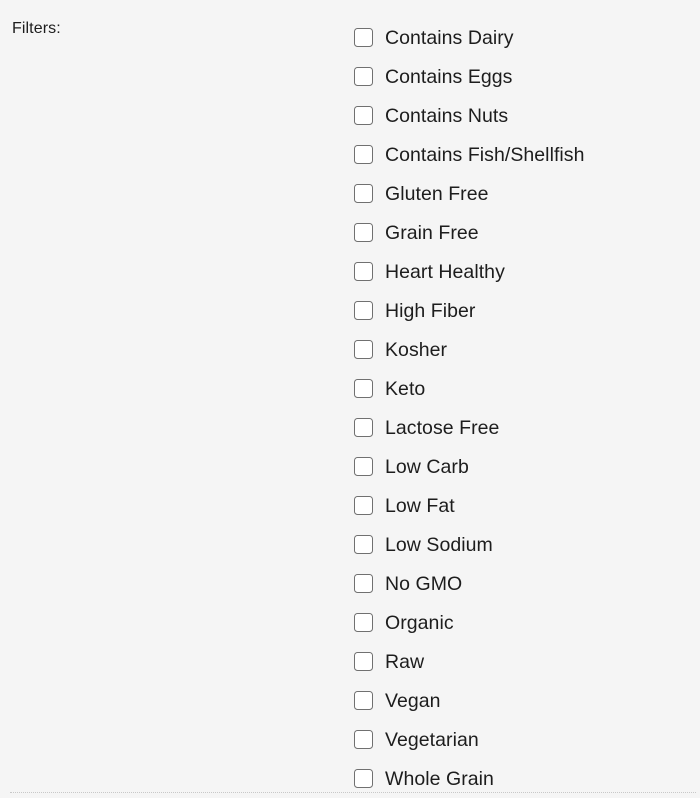 Image resolution: width=700 pixels, height=798 pixels. I want to click on filter-option-row: No GMO, so click(524, 583).